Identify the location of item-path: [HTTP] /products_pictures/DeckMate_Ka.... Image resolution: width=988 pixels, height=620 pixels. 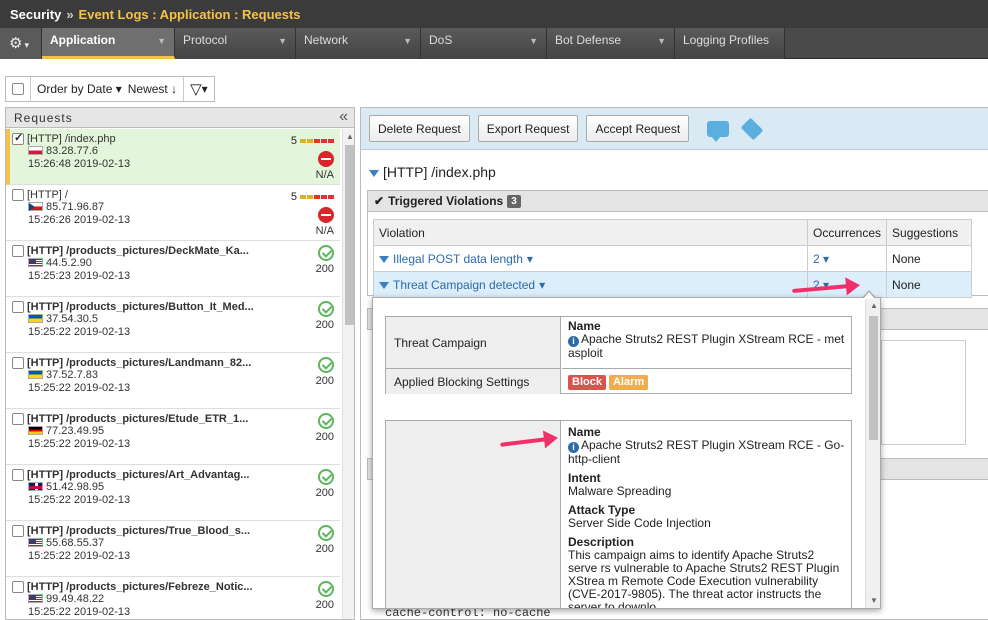
(138, 251).